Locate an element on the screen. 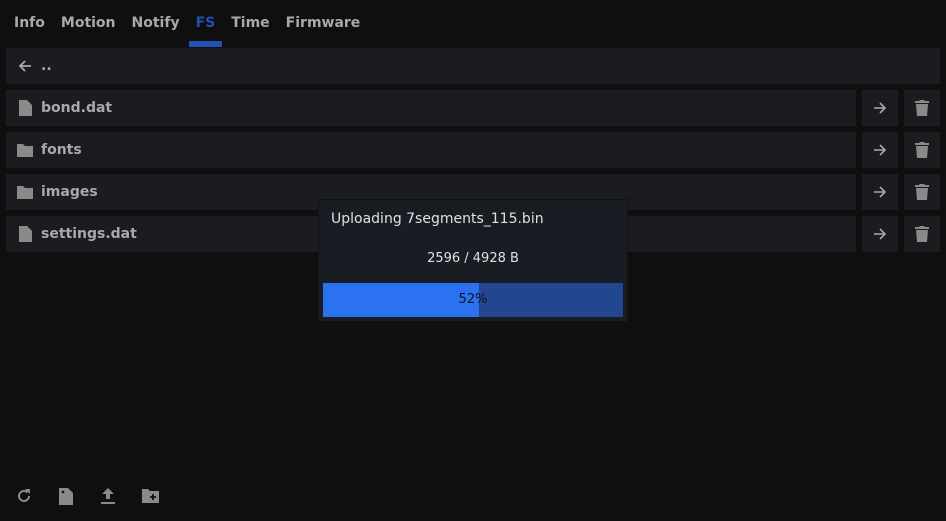  tab-info: Info is located at coordinates (26, 23).